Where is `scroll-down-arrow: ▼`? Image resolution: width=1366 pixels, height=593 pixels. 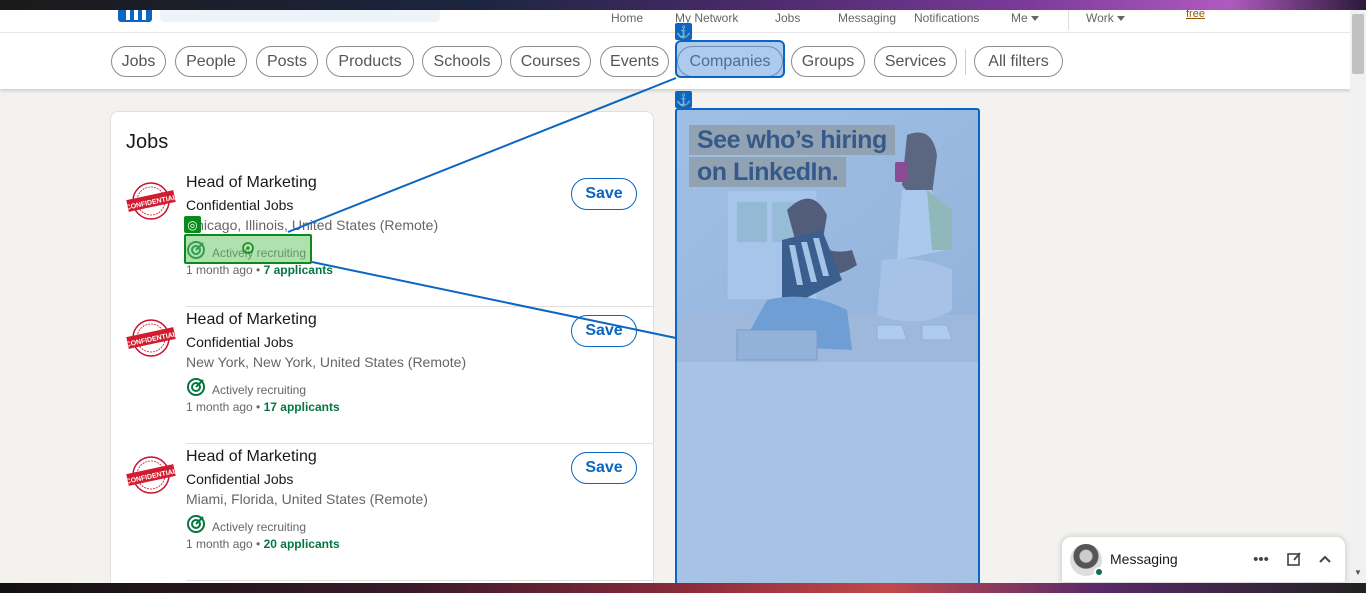 scroll-down-arrow: ▼ is located at coordinates (1358, 573).